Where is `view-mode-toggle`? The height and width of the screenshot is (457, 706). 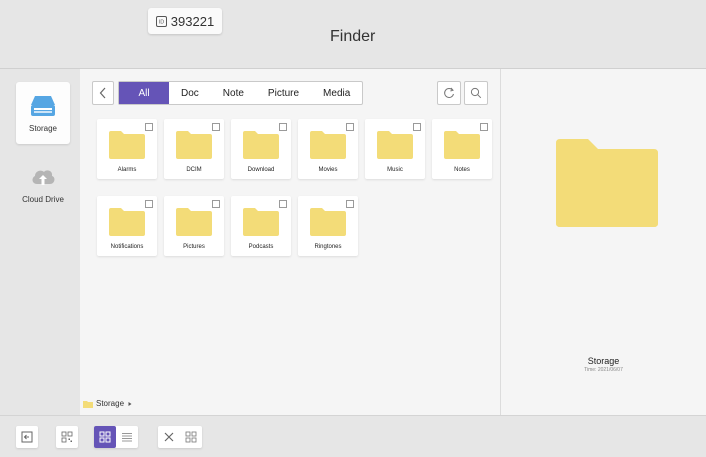 view-mode-toggle is located at coordinates (116, 437).